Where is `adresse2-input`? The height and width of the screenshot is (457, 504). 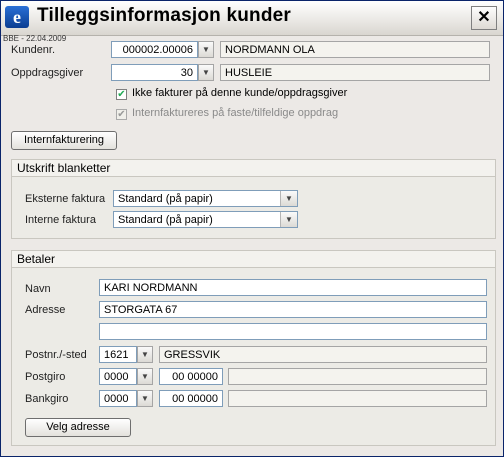
adresse2-input is located at coordinates (293, 331).